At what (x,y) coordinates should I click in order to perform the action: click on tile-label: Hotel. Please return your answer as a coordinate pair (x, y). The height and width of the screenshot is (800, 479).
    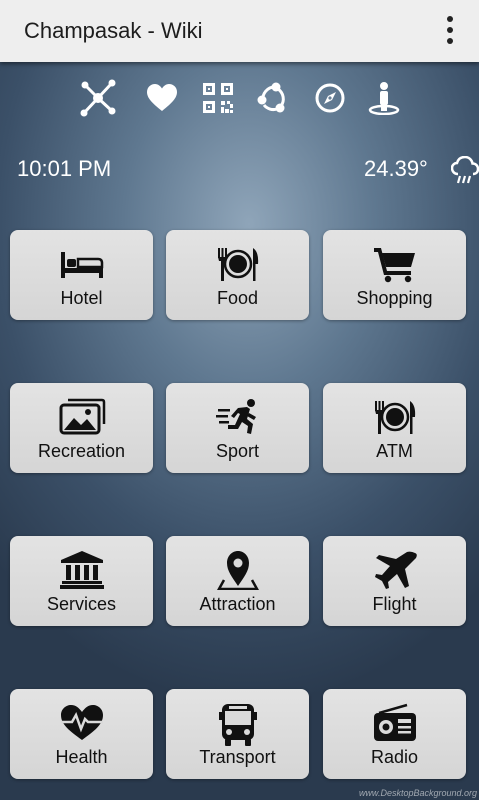
    Looking at the image, I should click on (81, 298).